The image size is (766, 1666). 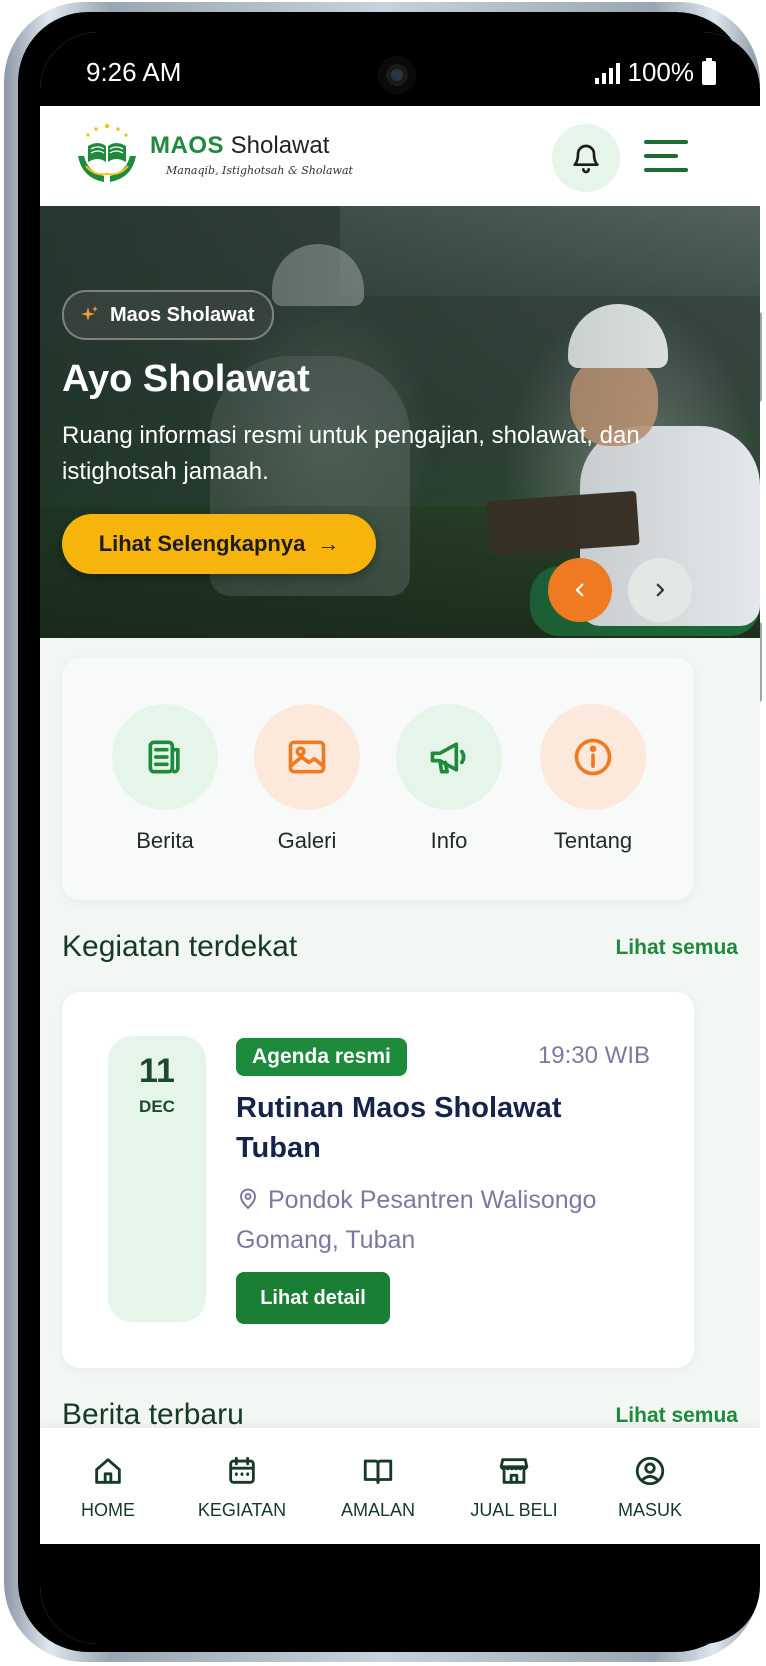 I want to click on signal-icon, so click(x=607, y=73).